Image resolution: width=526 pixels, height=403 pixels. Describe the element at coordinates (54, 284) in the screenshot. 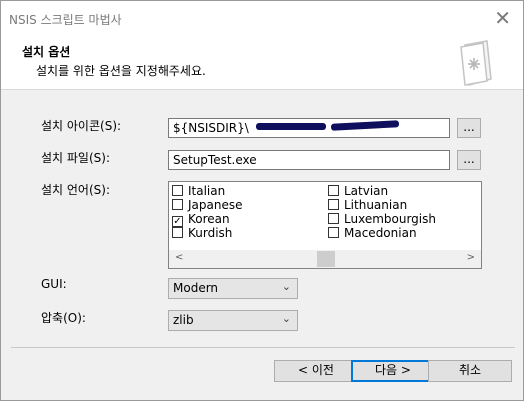

I see `gui-label: GUI:` at that location.